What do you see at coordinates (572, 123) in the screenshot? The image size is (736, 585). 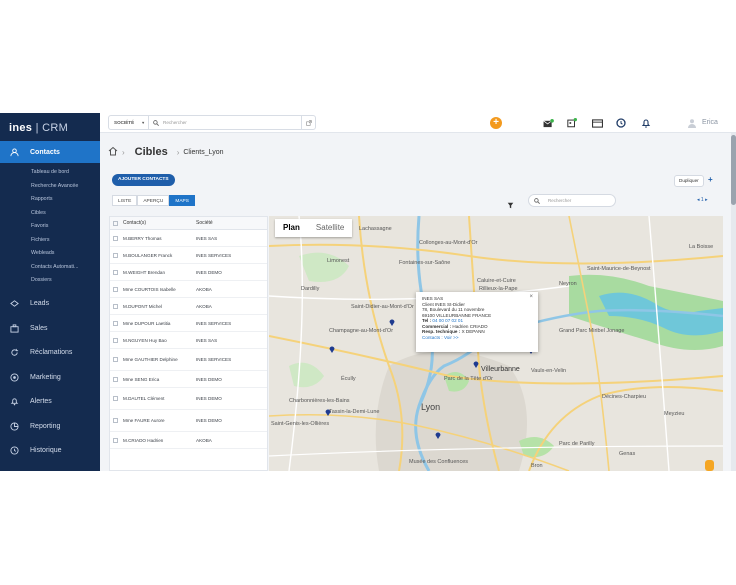 I see `calendar-icon` at bounding box center [572, 123].